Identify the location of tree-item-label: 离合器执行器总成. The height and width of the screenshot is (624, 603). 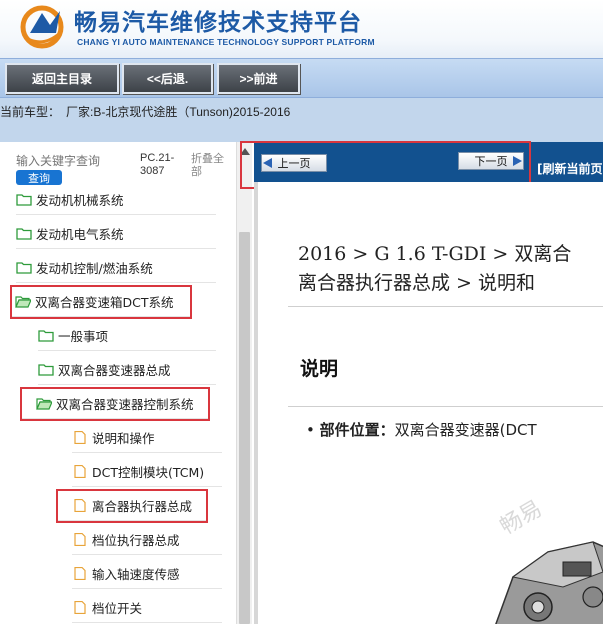
(142, 506).